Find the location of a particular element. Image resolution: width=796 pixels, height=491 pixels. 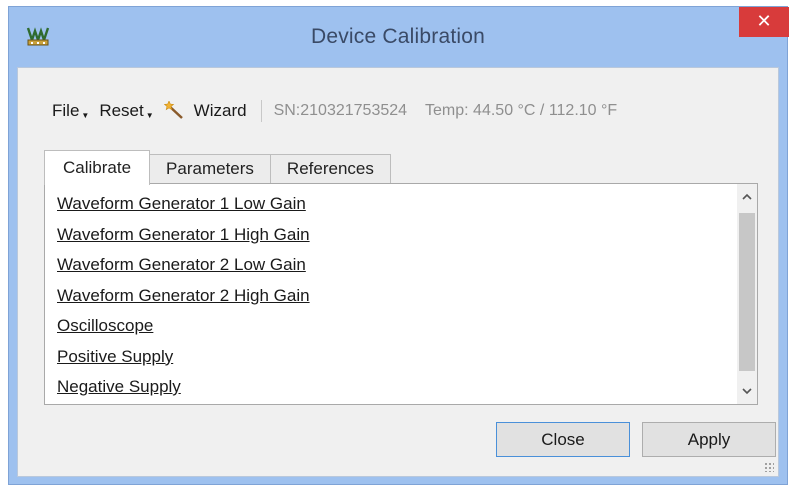

apply-button: Apply is located at coordinates (709, 439).